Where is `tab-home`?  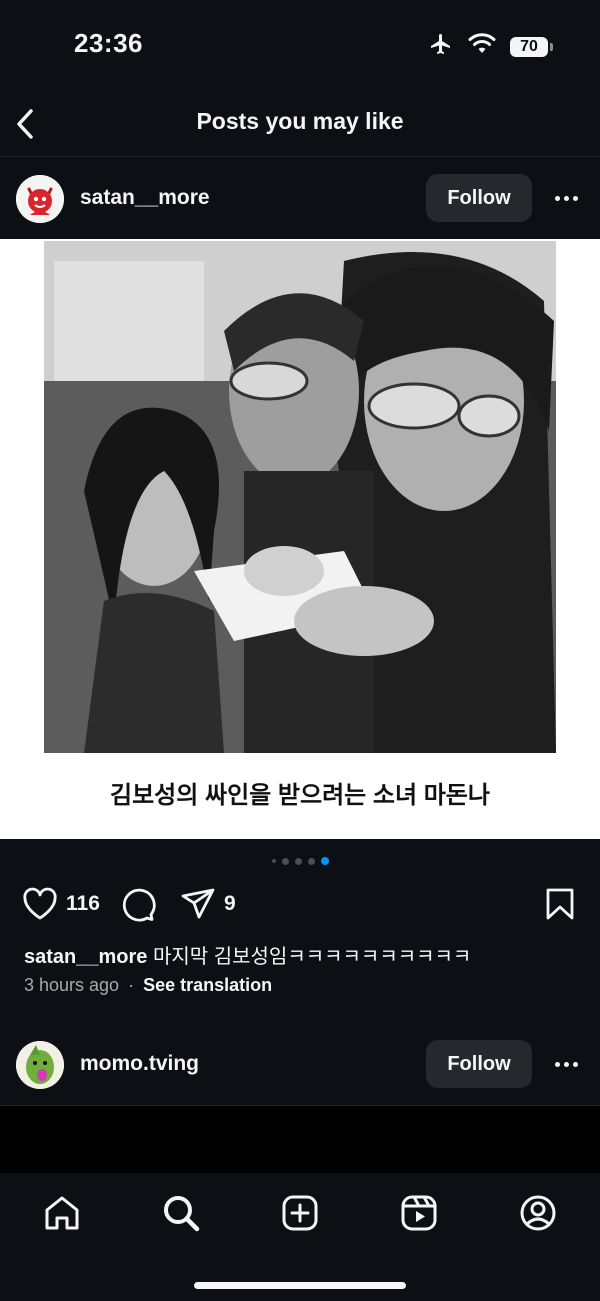
tab-home is located at coordinates (62, 1213).